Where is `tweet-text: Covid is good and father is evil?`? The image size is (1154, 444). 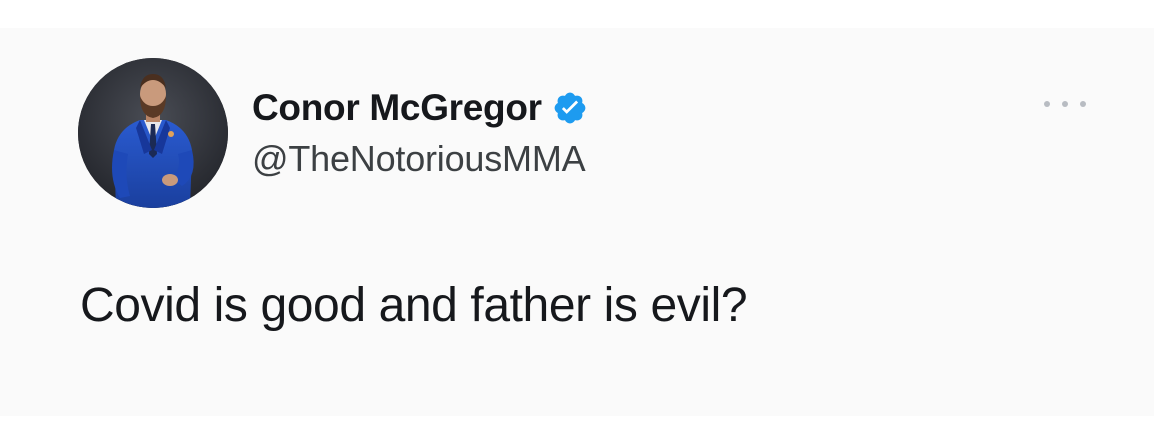
tweet-text: Covid is good and father is evil? is located at coordinates (414, 305).